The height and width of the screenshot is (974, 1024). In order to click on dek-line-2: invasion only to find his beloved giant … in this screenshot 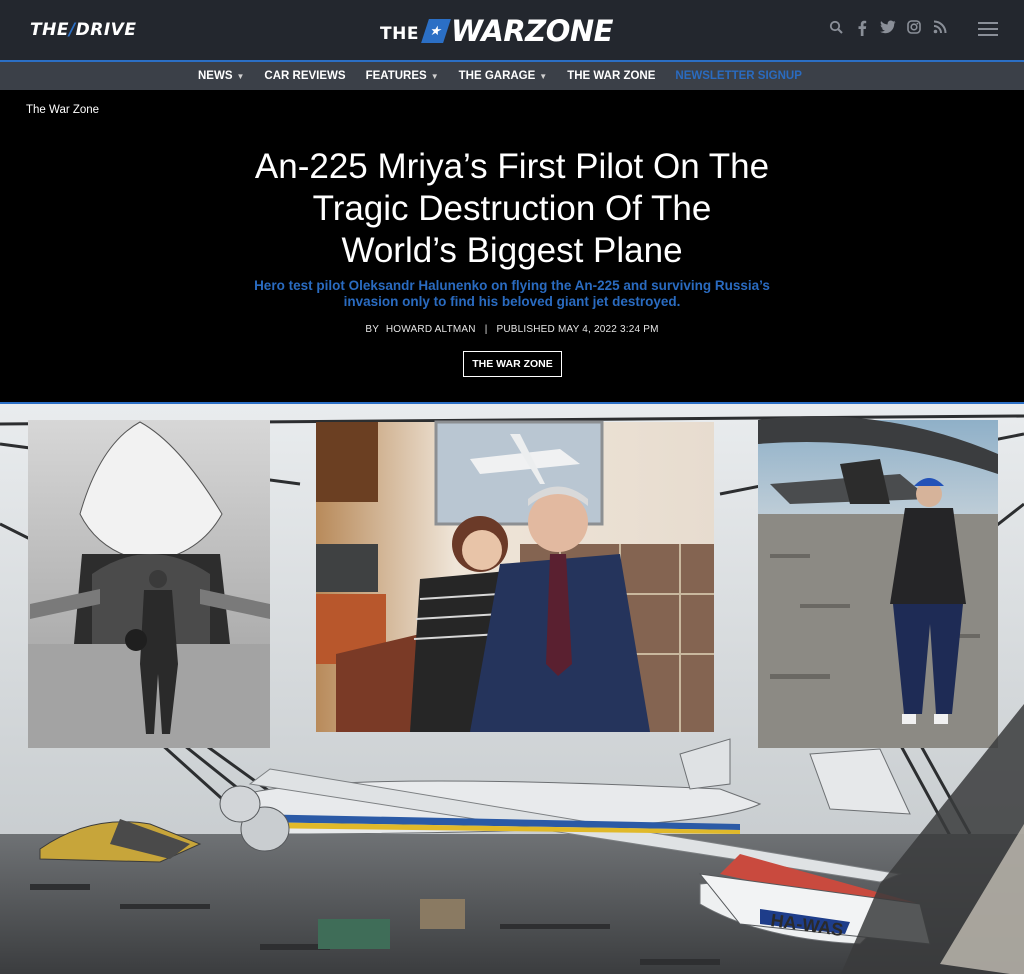, I will do `click(512, 301)`.